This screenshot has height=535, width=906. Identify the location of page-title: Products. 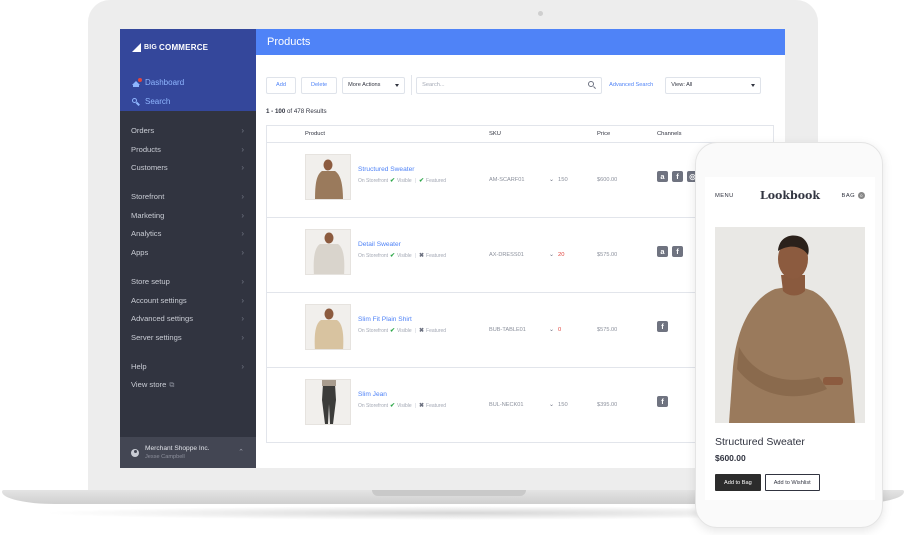
(520, 42).